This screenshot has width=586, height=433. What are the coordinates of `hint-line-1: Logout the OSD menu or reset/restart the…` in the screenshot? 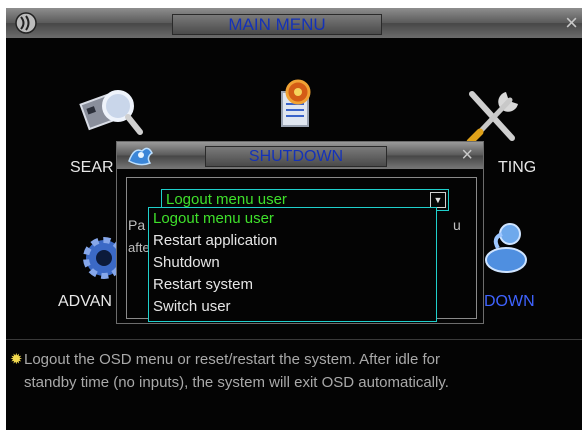 It's located at (232, 359).